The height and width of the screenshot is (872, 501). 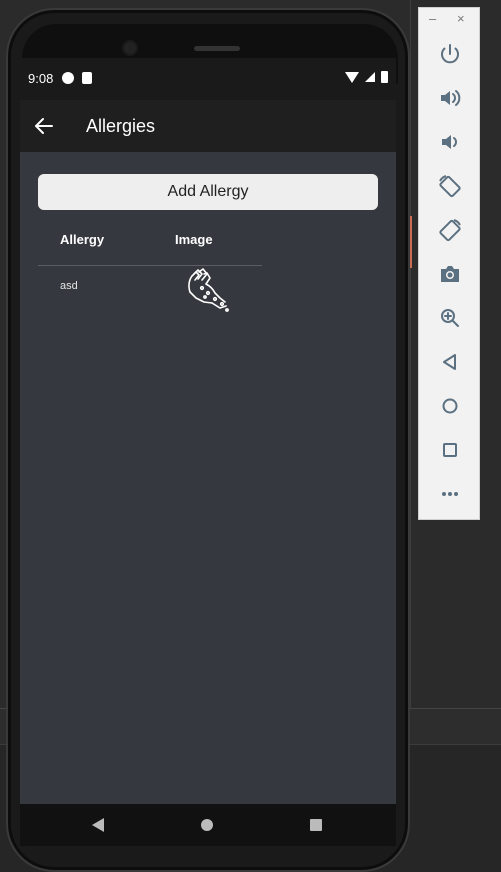 I want to click on nav-home-icon, so click(x=207, y=825).